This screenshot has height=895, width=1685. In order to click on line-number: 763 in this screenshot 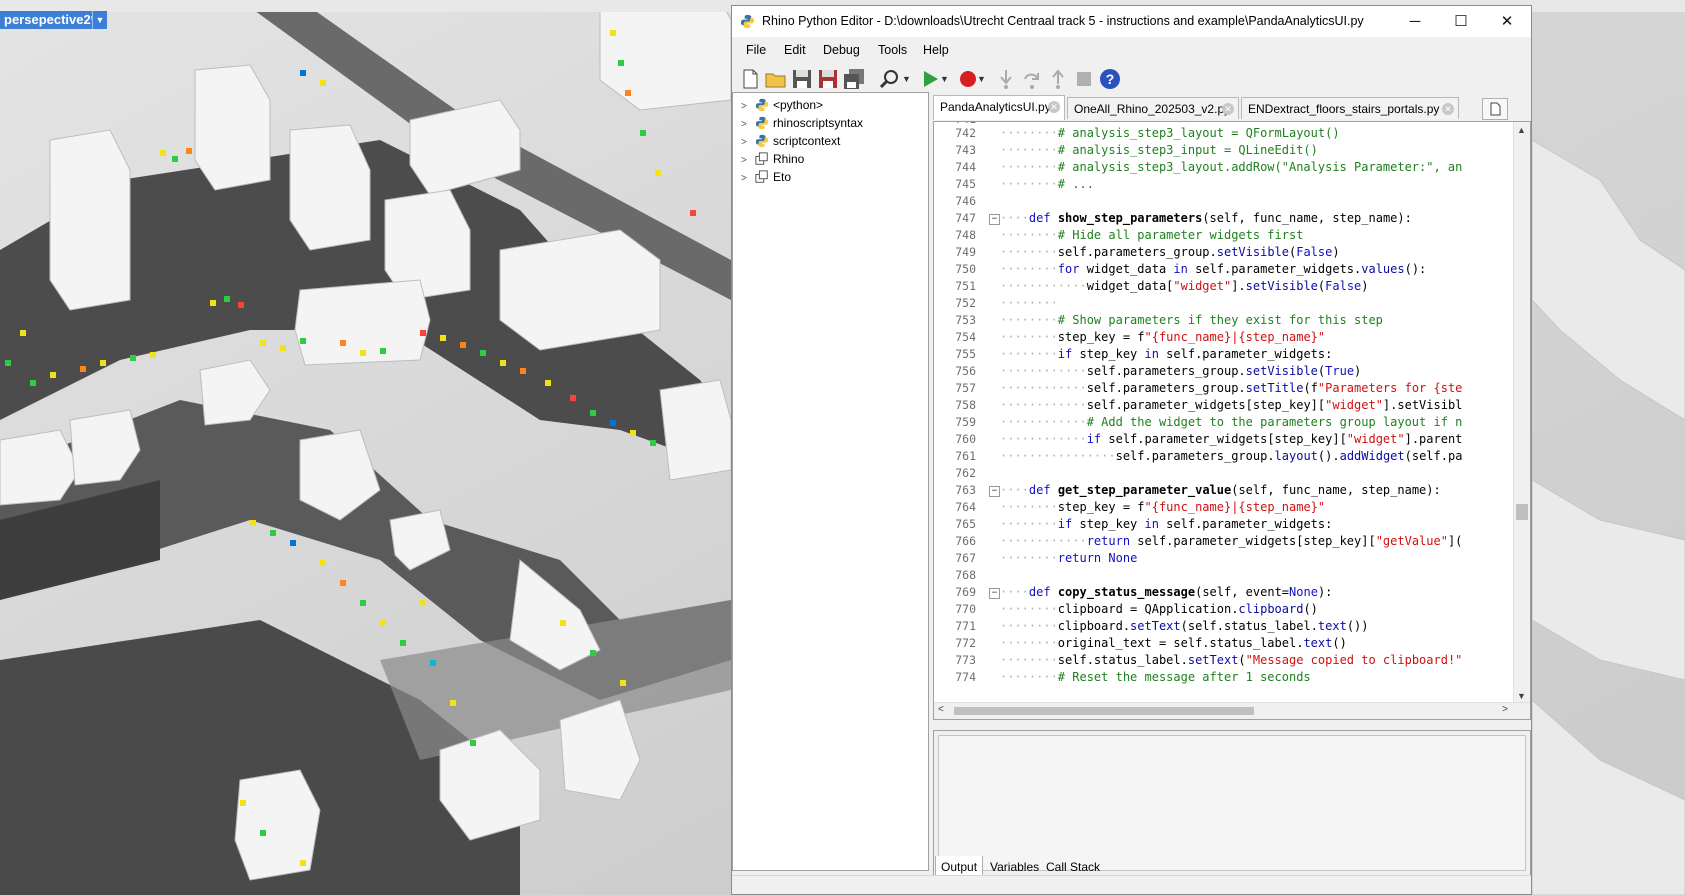, I will do `click(965, 490)`.